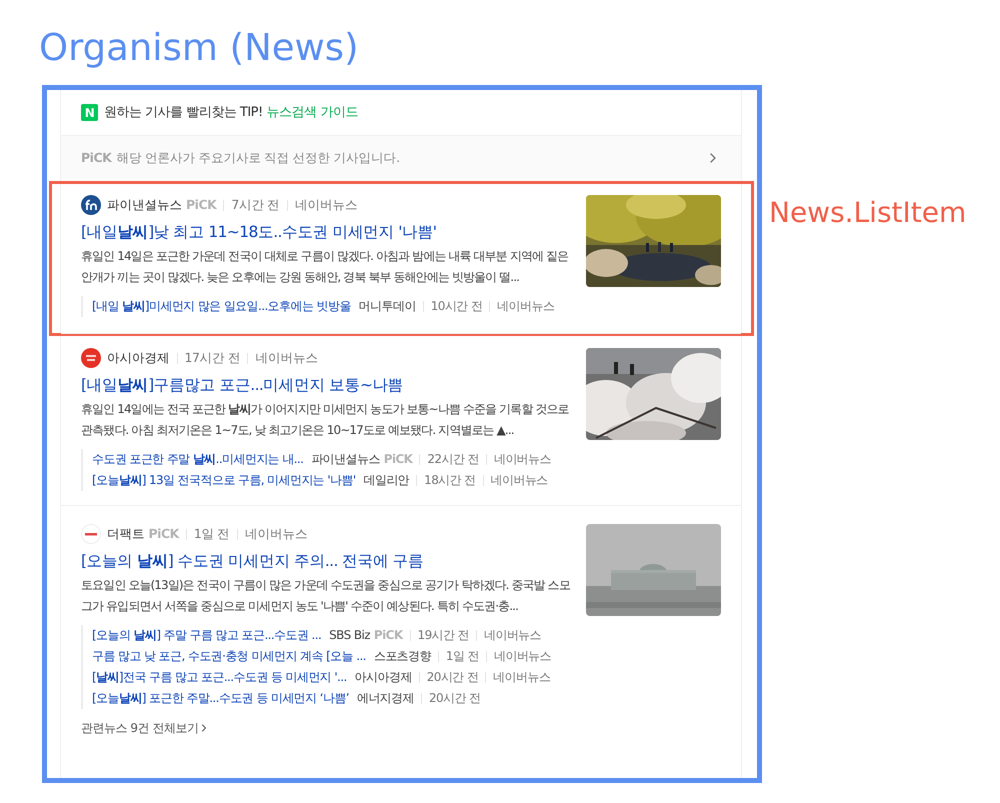  I want to click on related-link: [오늘날씨] 13일 전국적으로 구름, 미세먼지는 '나쁨', so click(224, 480).